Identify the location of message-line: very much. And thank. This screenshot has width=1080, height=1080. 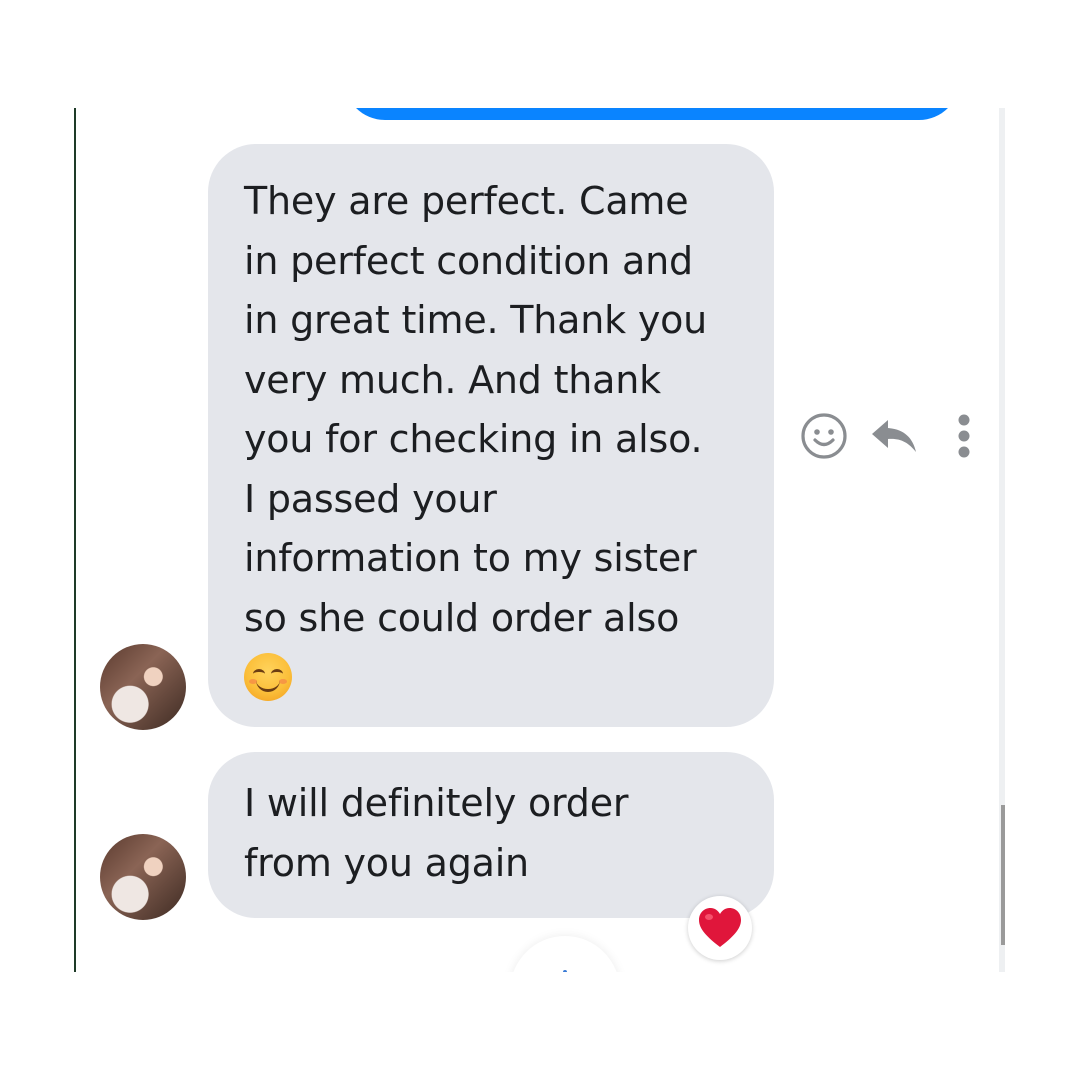
(452, 379).